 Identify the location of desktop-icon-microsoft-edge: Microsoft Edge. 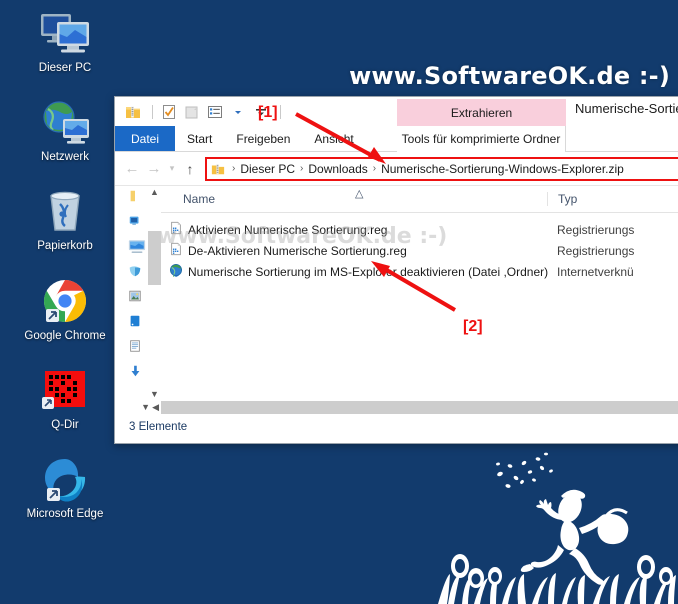
(65, 487).